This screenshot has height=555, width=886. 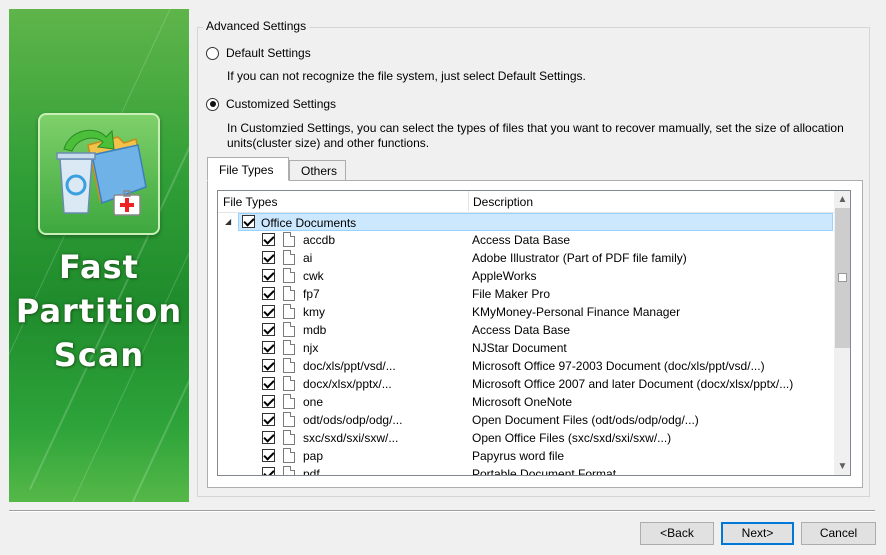 I want to click on file-type-row: pap Papyrus word file, so click(x=526, y=456).